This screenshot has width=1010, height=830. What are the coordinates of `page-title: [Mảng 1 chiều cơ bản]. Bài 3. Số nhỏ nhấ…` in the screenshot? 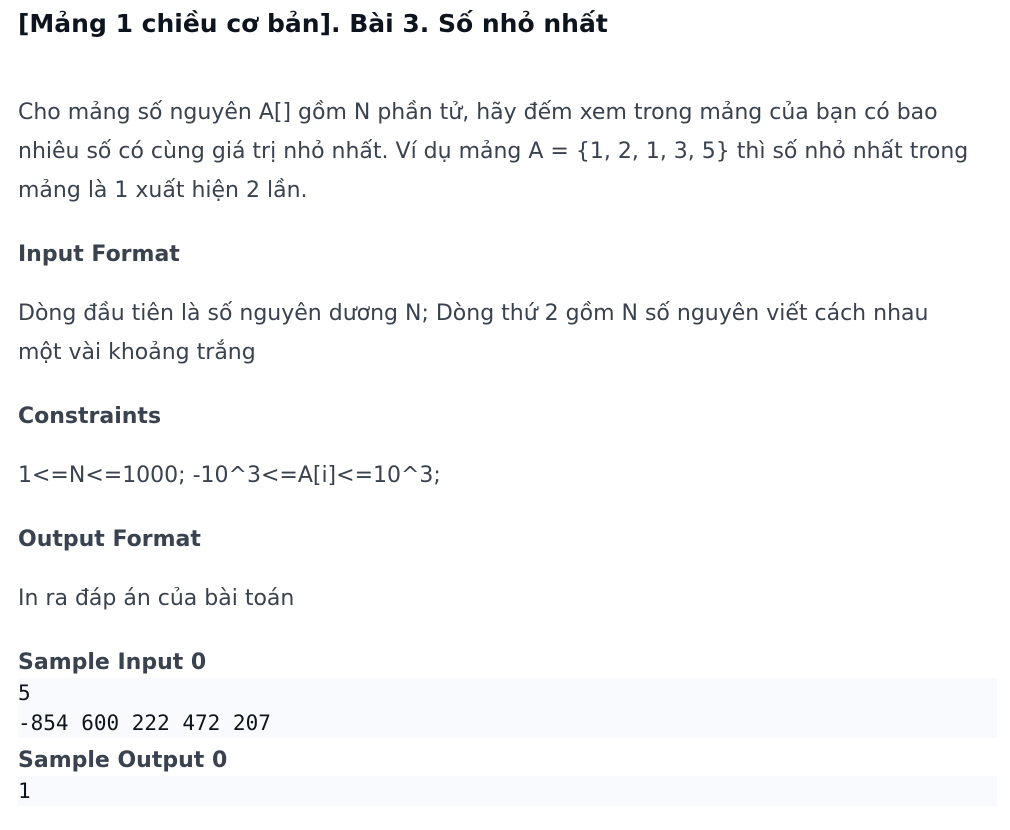 It's located at (313, 23).